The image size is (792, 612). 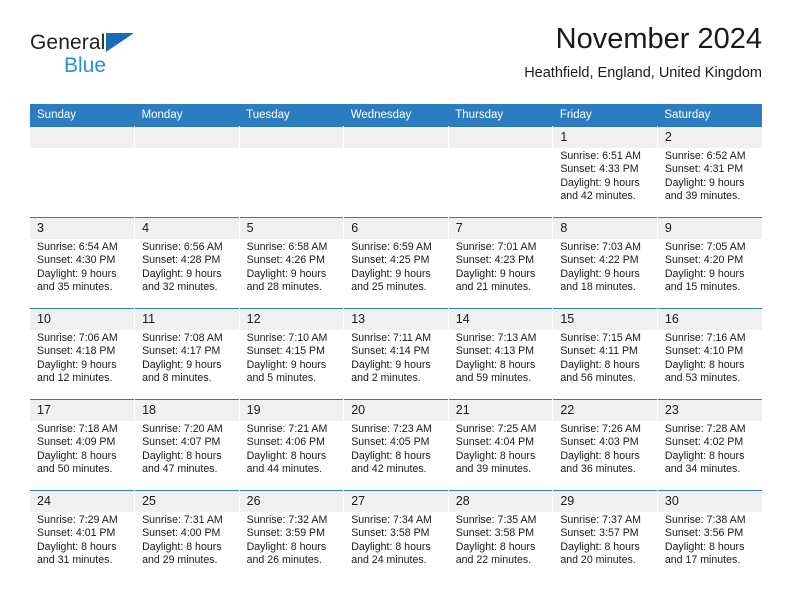 I want to click on sunrise-text: Sunrise: 7:06 AM, so click(x=77, y=338).